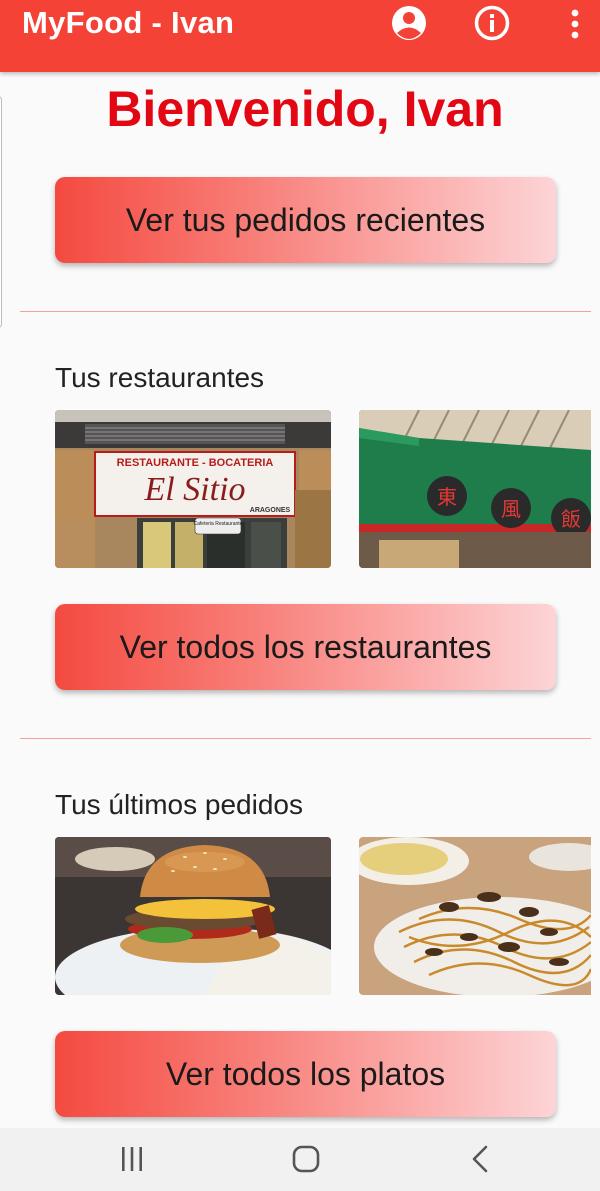 This screenshot has width=600, height=1191. I want to click on app-bar: MyFood - Ivan, so click(300, 36).